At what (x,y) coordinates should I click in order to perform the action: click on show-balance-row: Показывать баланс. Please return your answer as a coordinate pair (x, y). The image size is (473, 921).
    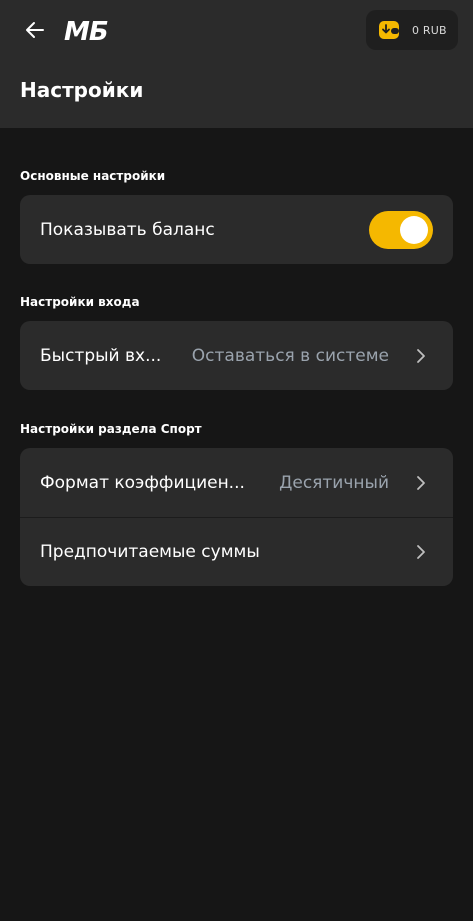
    Looking at the image, I should click on (236, 229).